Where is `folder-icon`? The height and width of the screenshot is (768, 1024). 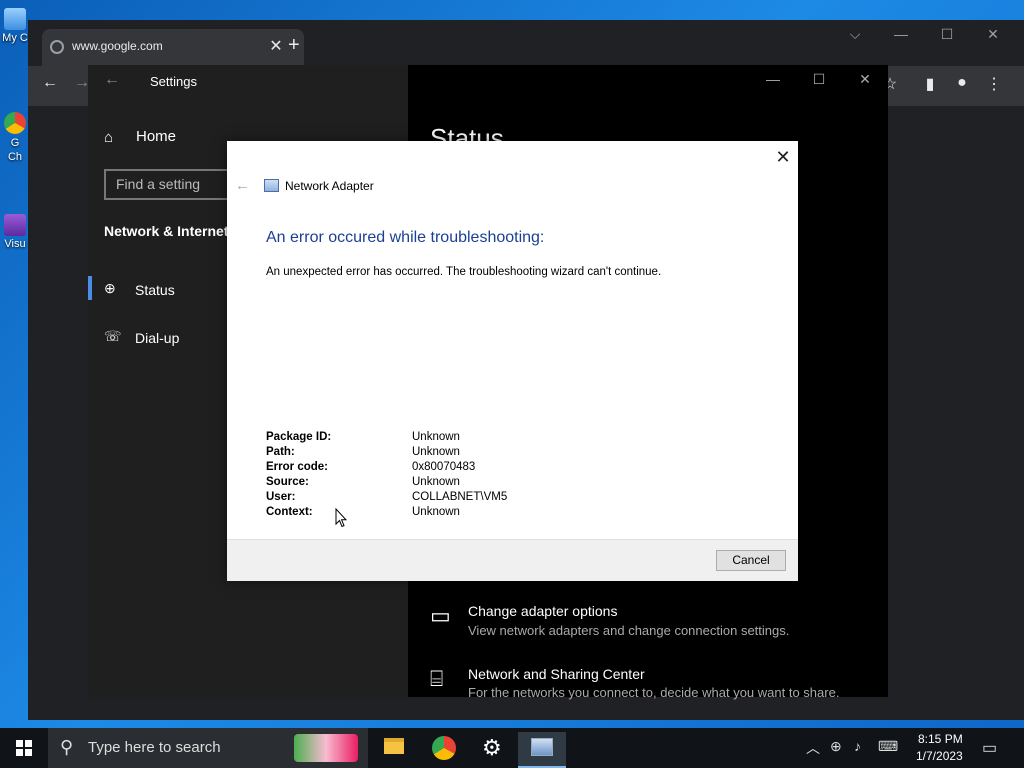
folder-icon is located at coordinates (394, 746).